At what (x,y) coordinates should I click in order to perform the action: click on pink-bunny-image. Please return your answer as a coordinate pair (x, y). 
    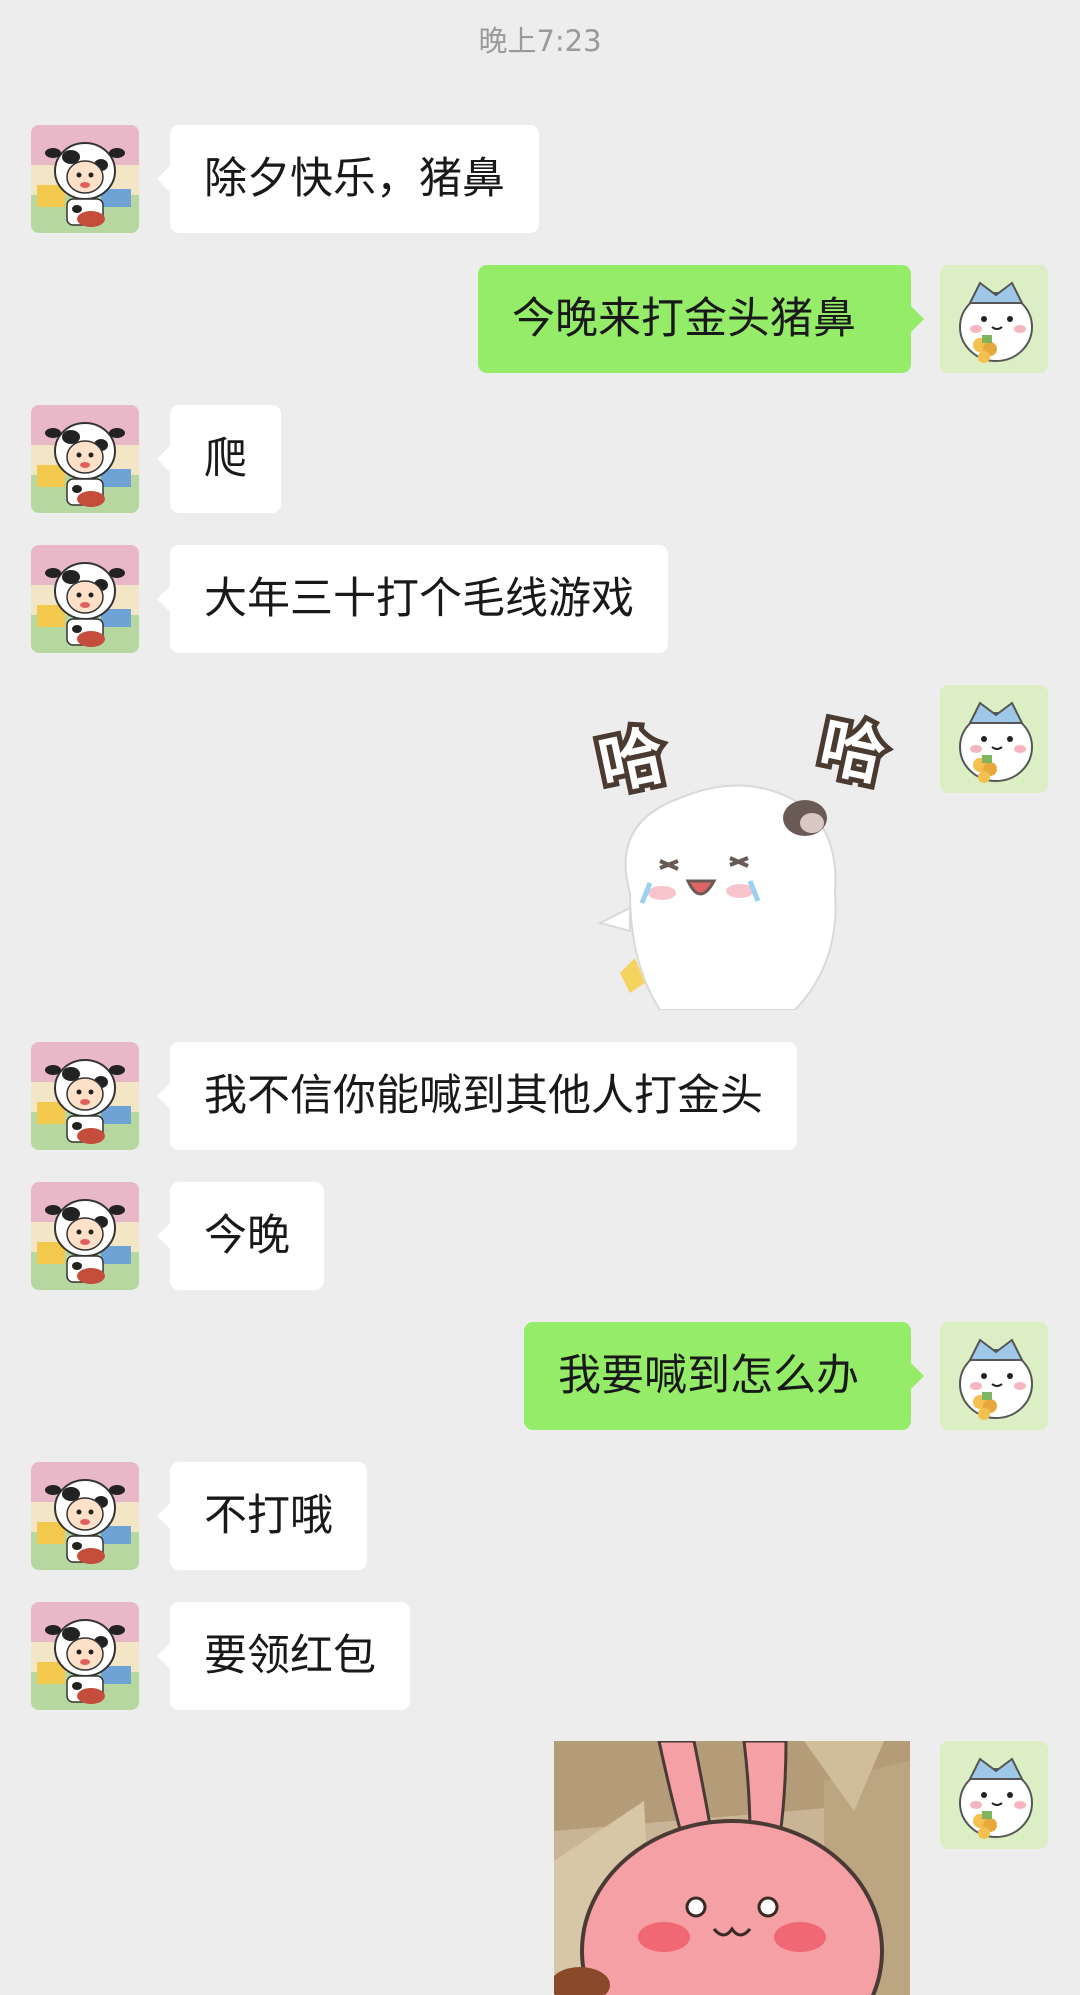
    Looking at the image, I should click on (732, 1868).